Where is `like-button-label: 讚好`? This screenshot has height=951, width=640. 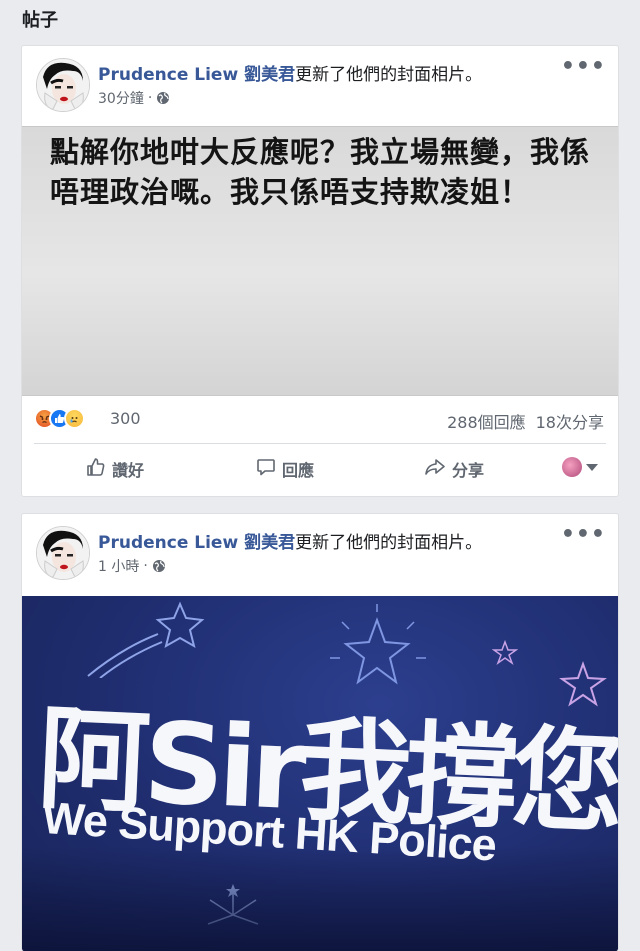 like-button-label: 讚好 is located at coordinates (128, 470).